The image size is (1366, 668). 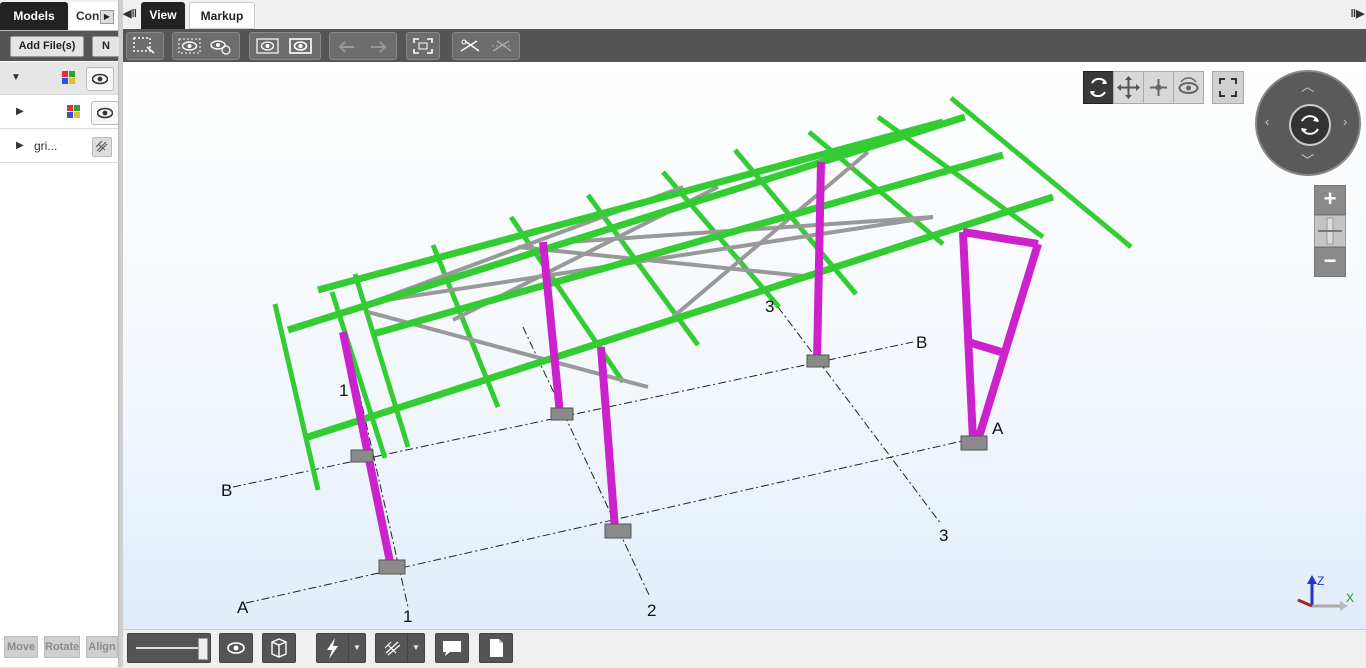 I want to click on transform-buttons: Move Rotate Align, so click(x=59, y=647).